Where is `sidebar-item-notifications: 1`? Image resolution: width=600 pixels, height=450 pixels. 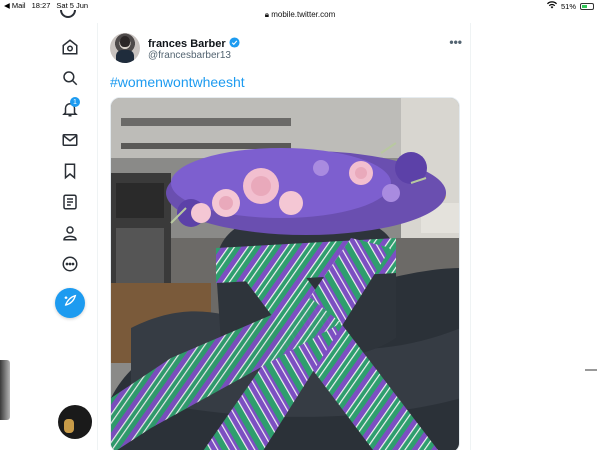
sidebar-item-notifications: 1 is located at coordinates (70, 110).